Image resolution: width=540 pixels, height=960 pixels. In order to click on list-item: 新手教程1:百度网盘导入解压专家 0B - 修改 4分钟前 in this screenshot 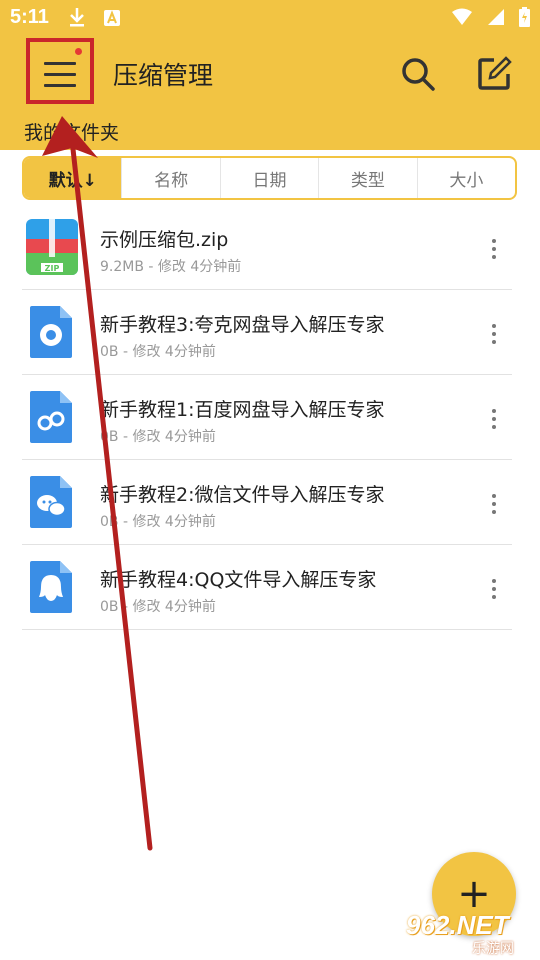, I will do `click(267, 417)`.